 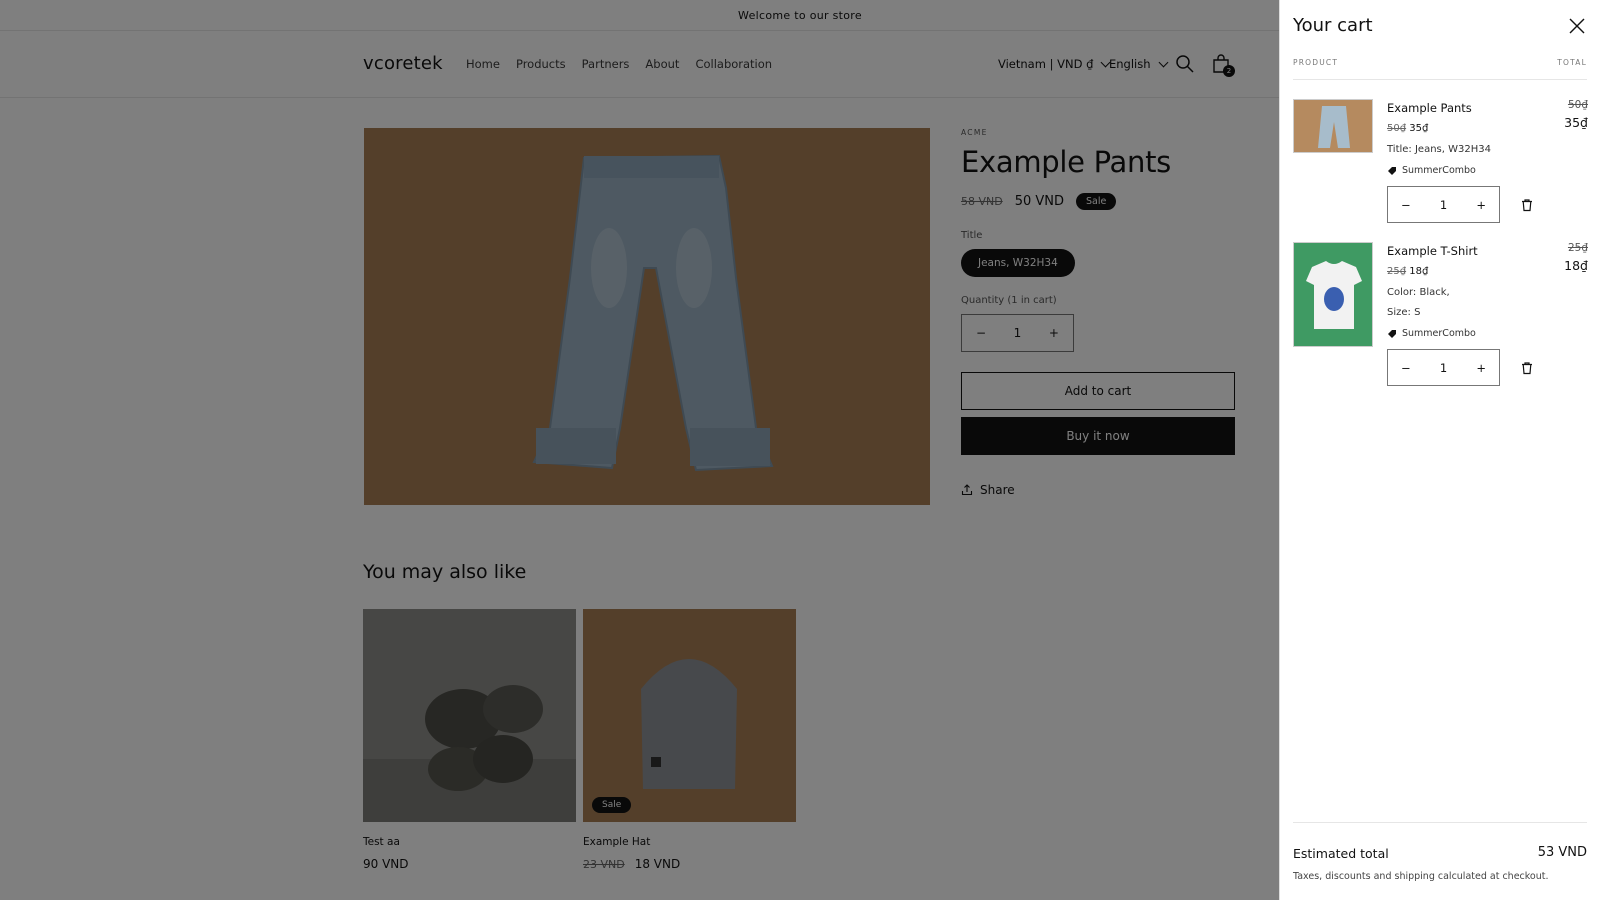 What do you see at coordinates (1429, 108) in the screenshot?
I see `cart-item-name: Example Pants` at bounding box center [1429, 108].